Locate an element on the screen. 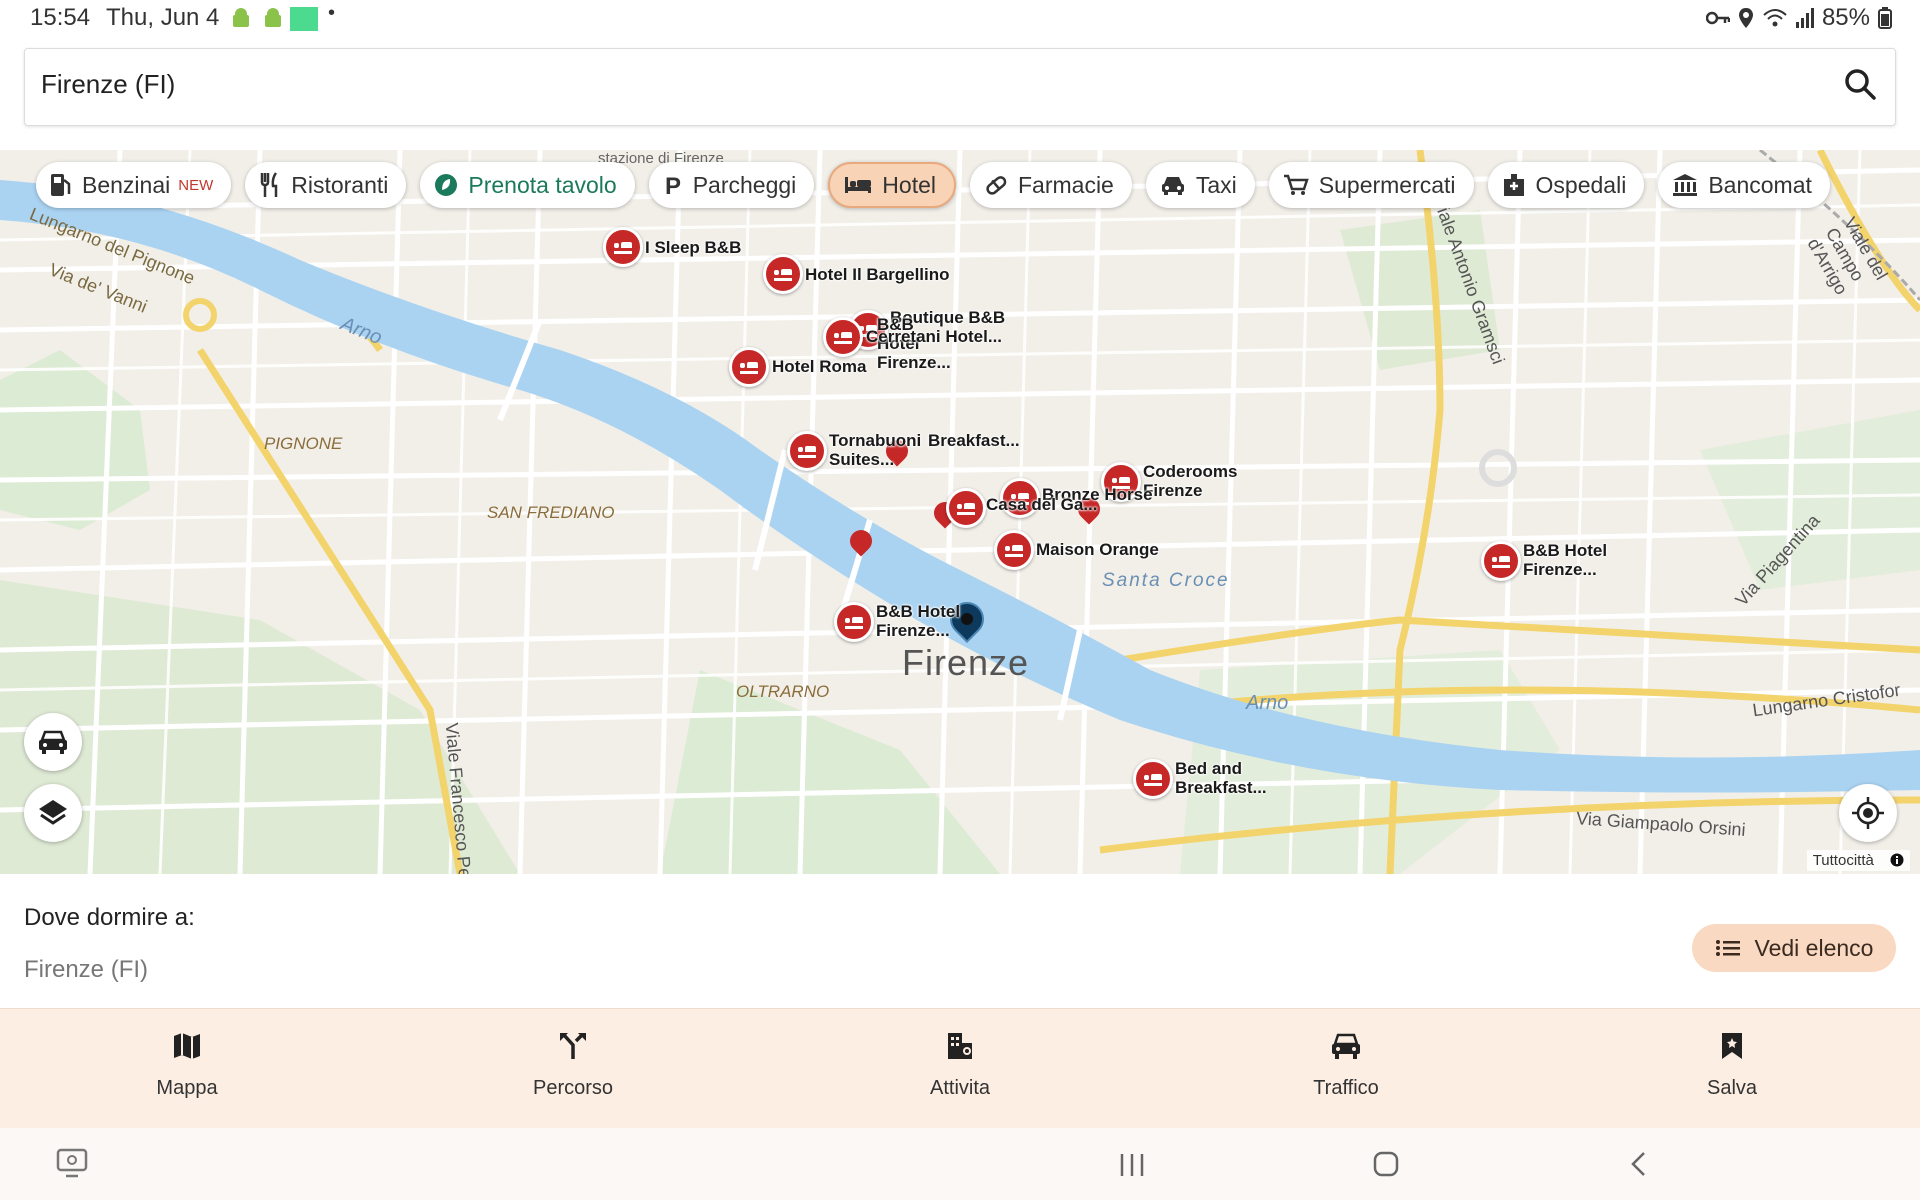 This screenshot has width=1920, height=1200. map-label-santa-croce: Santa Croce is located at coordinates (1166, 580).